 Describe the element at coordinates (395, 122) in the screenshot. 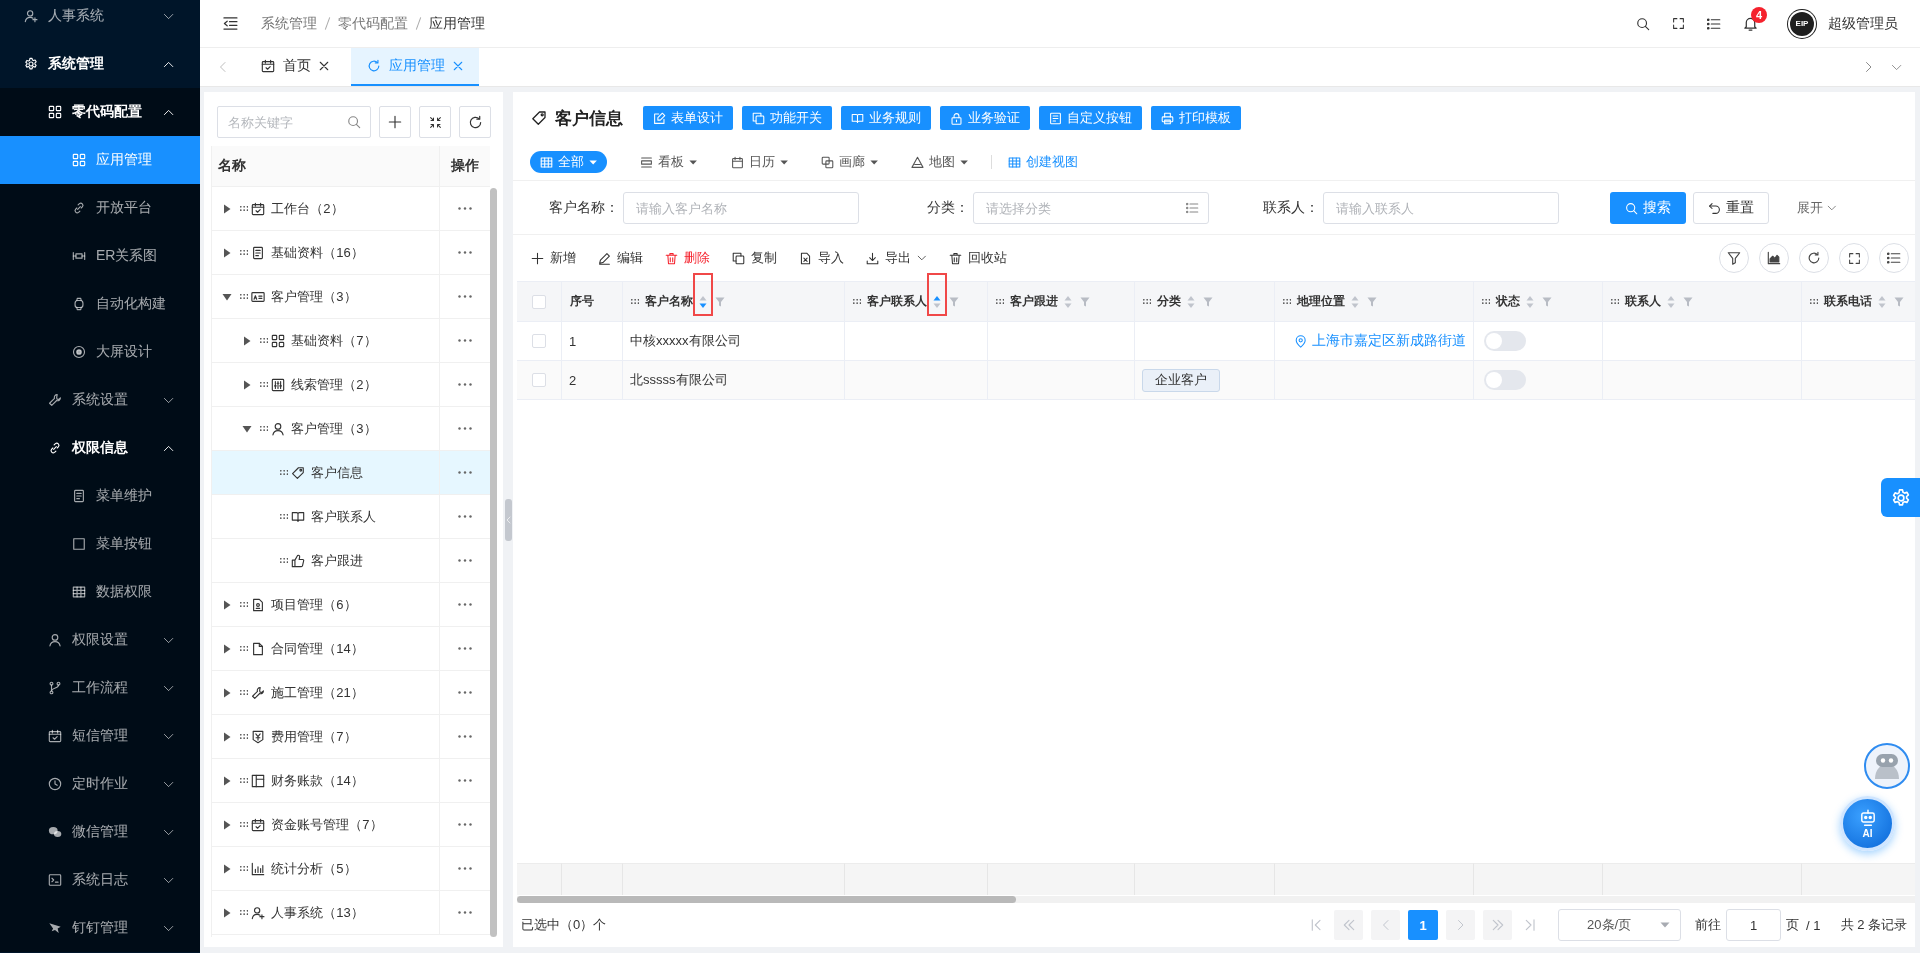

I see `add-button` at that location.